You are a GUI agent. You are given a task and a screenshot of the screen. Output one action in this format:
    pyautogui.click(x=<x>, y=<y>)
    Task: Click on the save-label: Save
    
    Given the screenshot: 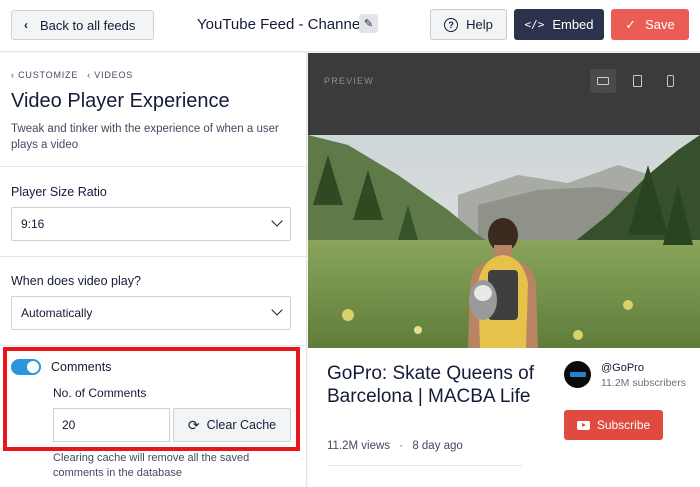 What is the action you would take?
    pyautogui.click(x=660, y=24)
    